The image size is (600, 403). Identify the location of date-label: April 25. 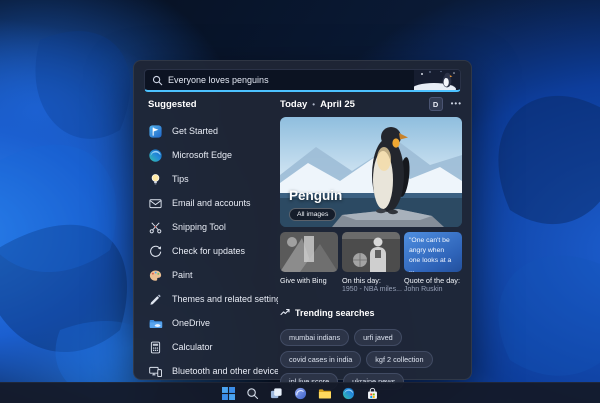
(337, 104).